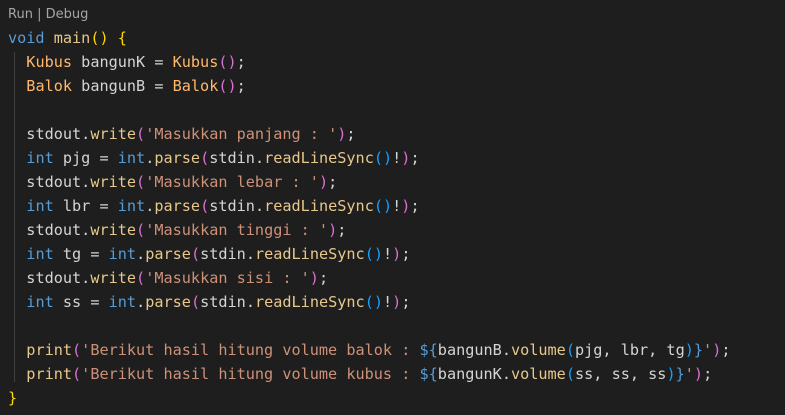  What do you see at coordinates (72, 38) in the screenshot?
I see `function-name: main` at bounding box center [72, 38].